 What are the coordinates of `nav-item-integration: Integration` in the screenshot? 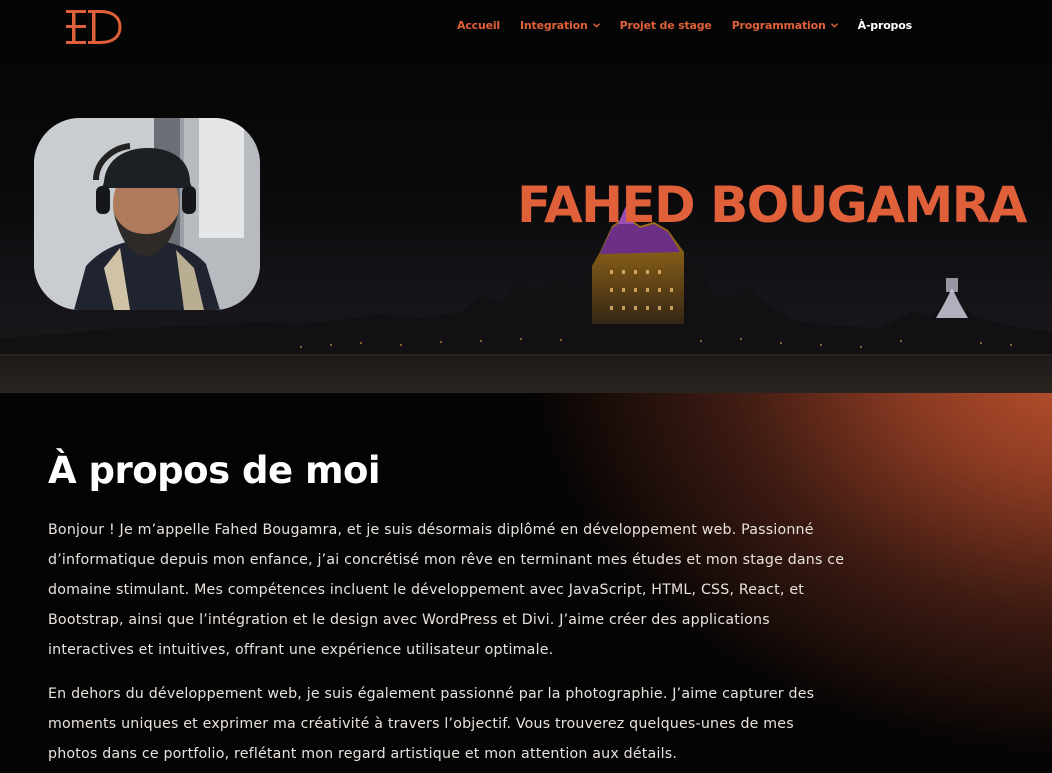 It's located at (560, 25).